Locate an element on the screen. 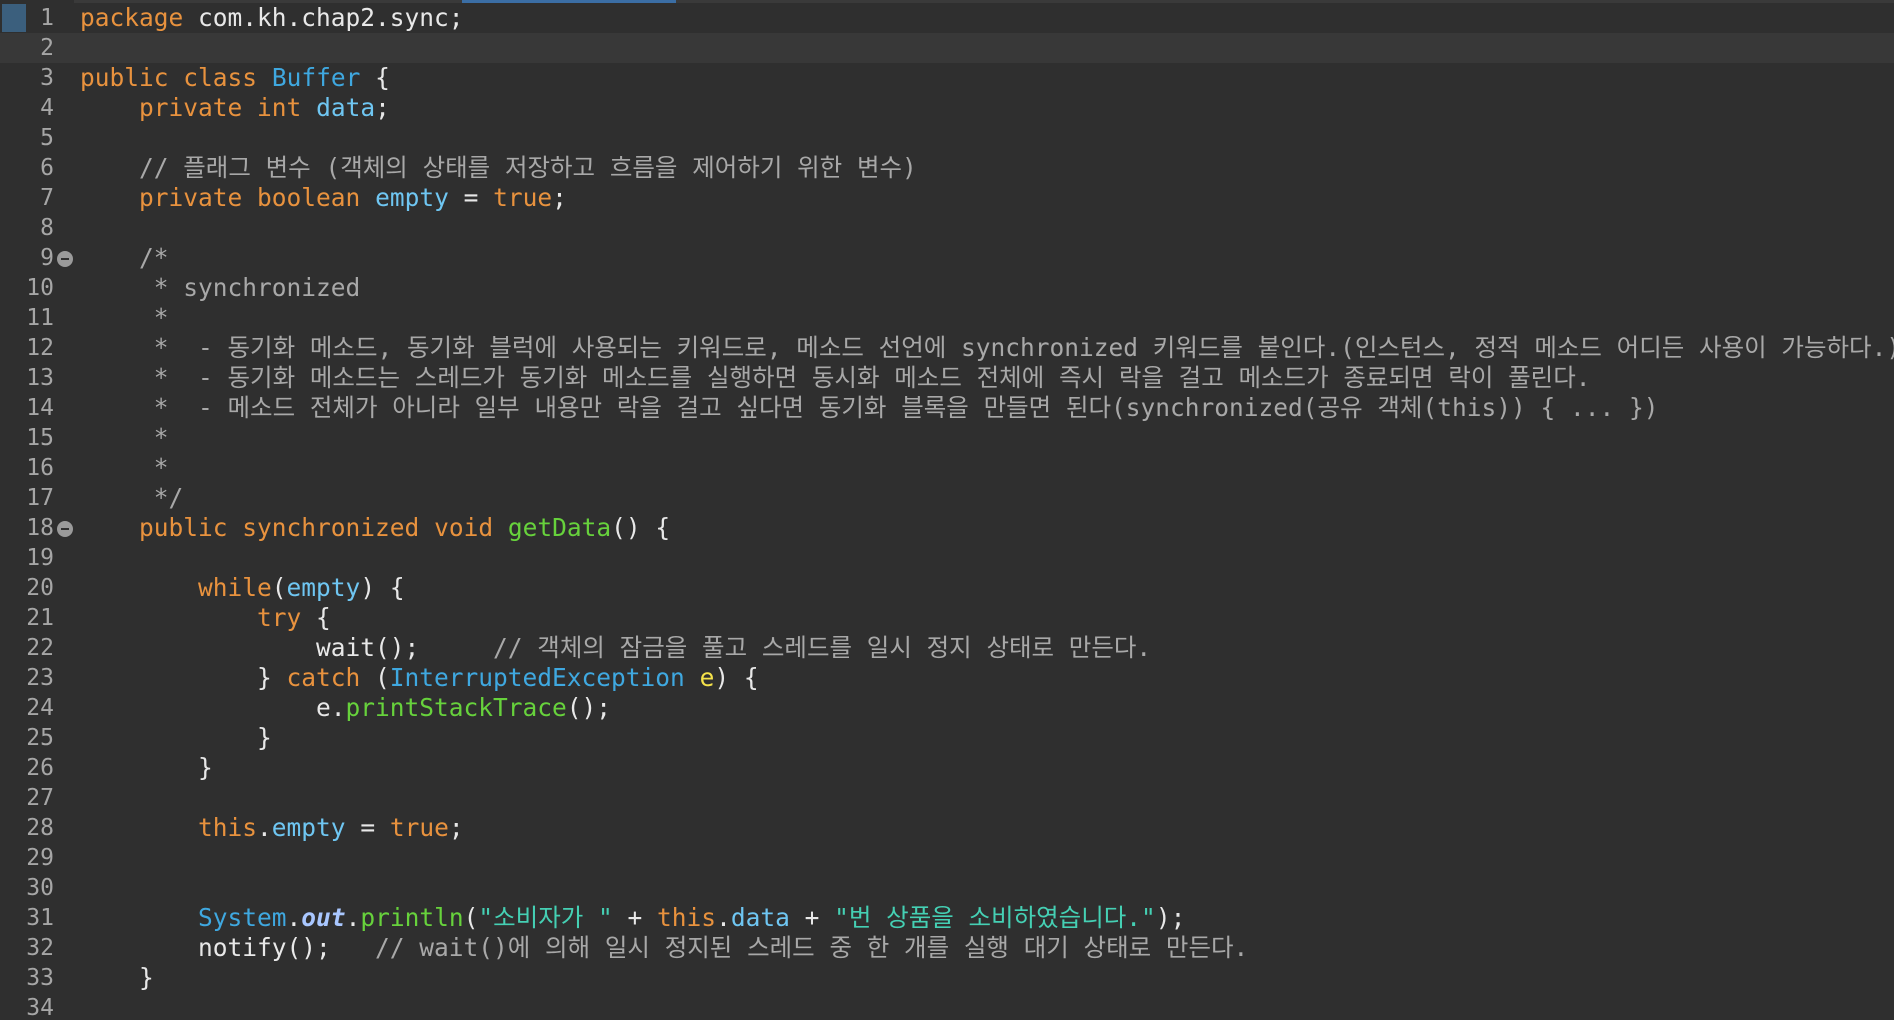 The width and height of the screenshot is (1894, 1020). code-line: 5 is located at coordinates (947, 138).